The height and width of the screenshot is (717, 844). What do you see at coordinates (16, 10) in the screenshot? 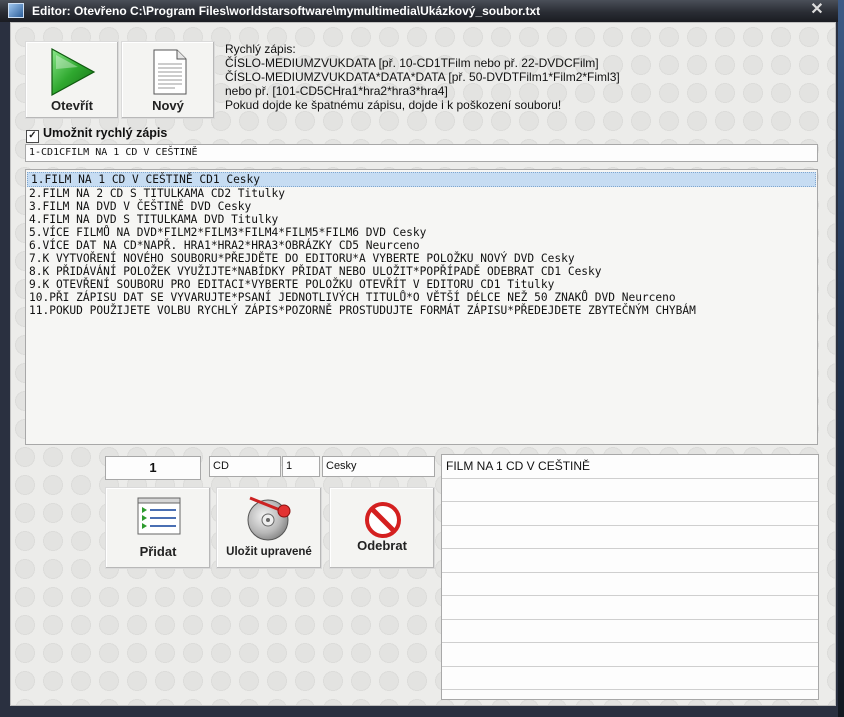
I see `app-icon` at bounding box center [16, 10].